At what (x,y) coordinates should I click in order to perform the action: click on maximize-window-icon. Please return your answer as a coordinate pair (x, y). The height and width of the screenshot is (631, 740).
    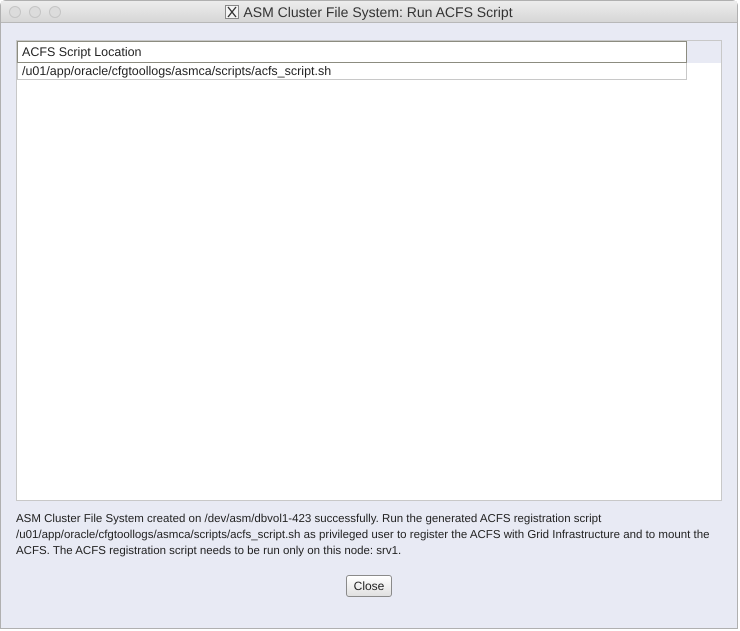
    Looking at the image, I should click on (55, 12).